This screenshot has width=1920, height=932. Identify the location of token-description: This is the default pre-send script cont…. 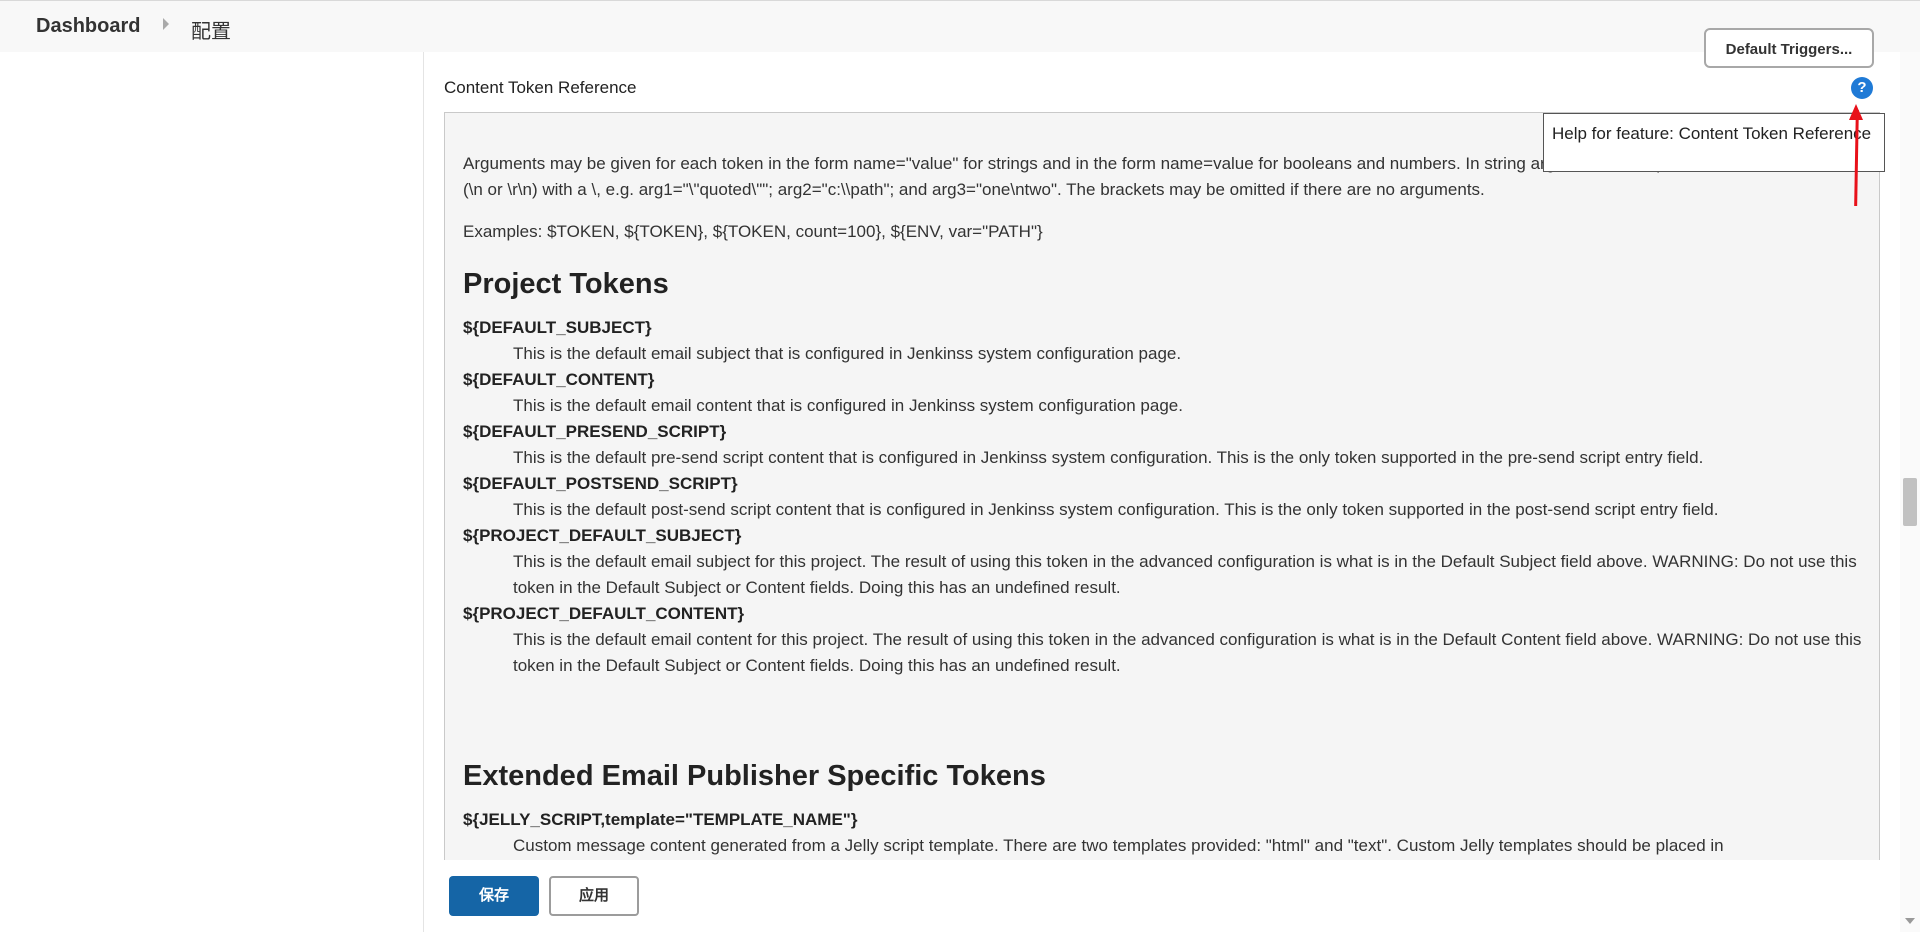
(1108, 457).